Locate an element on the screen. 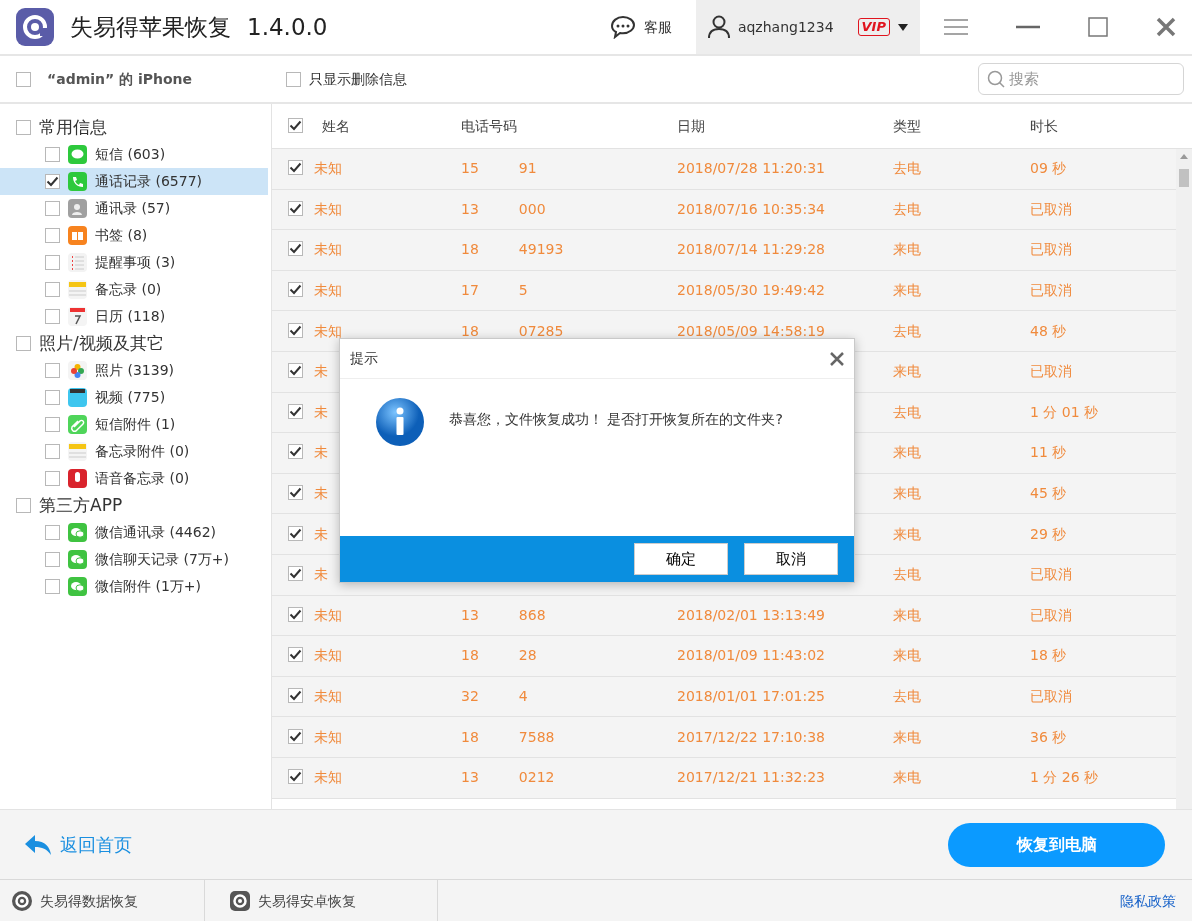 The height and width of the screenshot is (921, 1192). column-header: 电话号码 is located at coordinates (489, 125).